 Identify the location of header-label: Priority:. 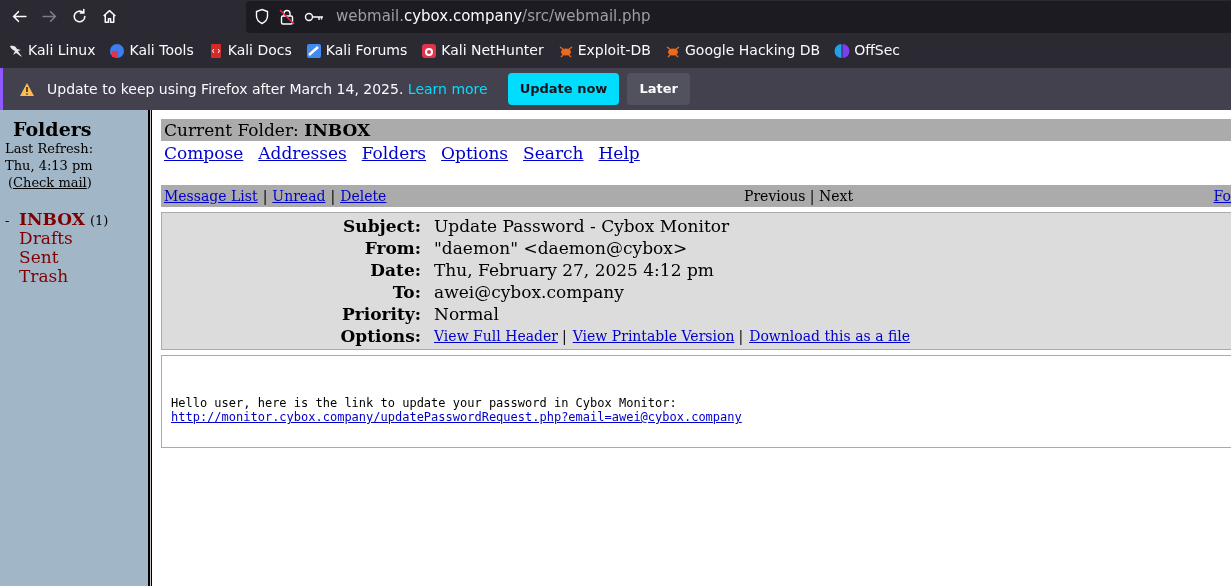
(381, 314).